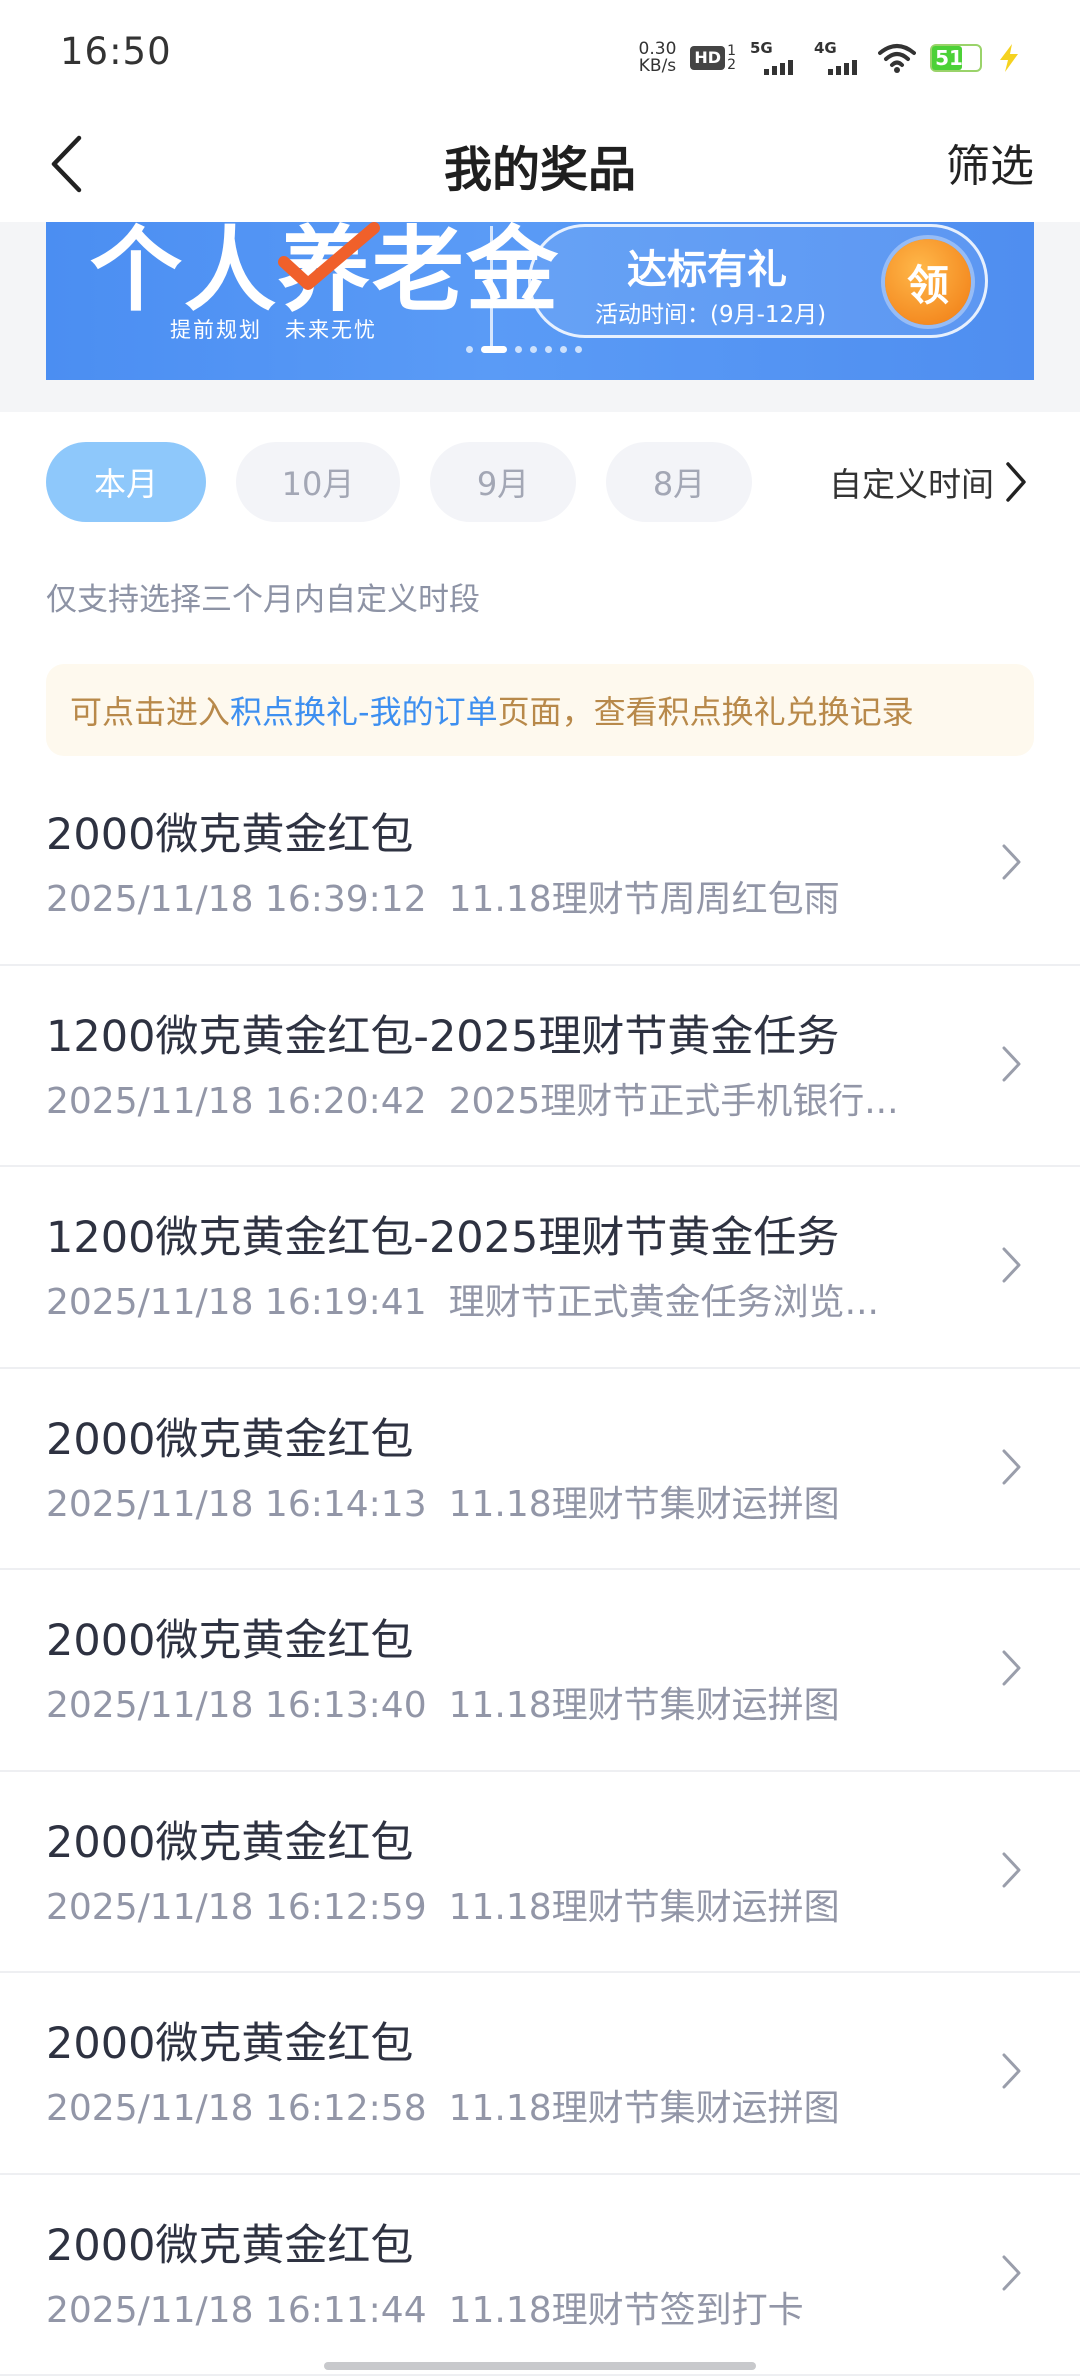 Image resolution: width=1080 pixels, height=2376 pixels. Describe the element at coordinates (540, 2366) in the screenshot. I see `home-indicator` at that location.